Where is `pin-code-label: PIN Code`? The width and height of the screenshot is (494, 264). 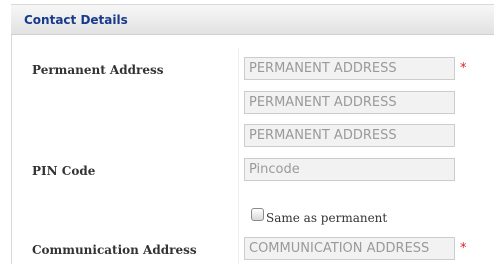
pin-code-label: PIN Code is located at coordinates (64, 171).